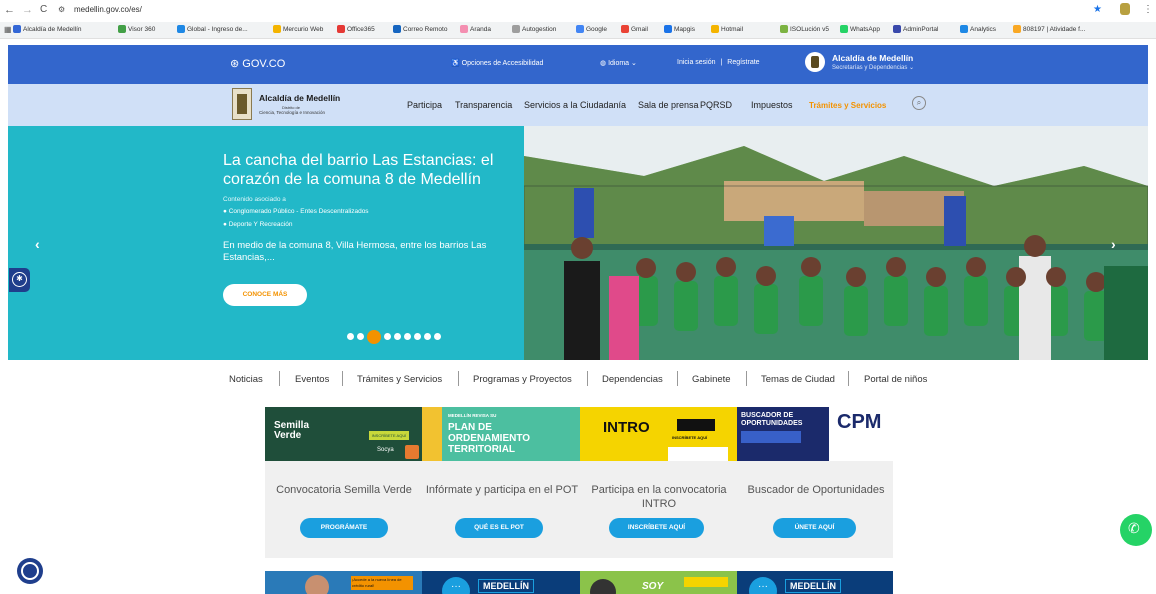 This screenshot has width=1156, height=594. I want to click on apps-icon: ▦, so click(8, 29).